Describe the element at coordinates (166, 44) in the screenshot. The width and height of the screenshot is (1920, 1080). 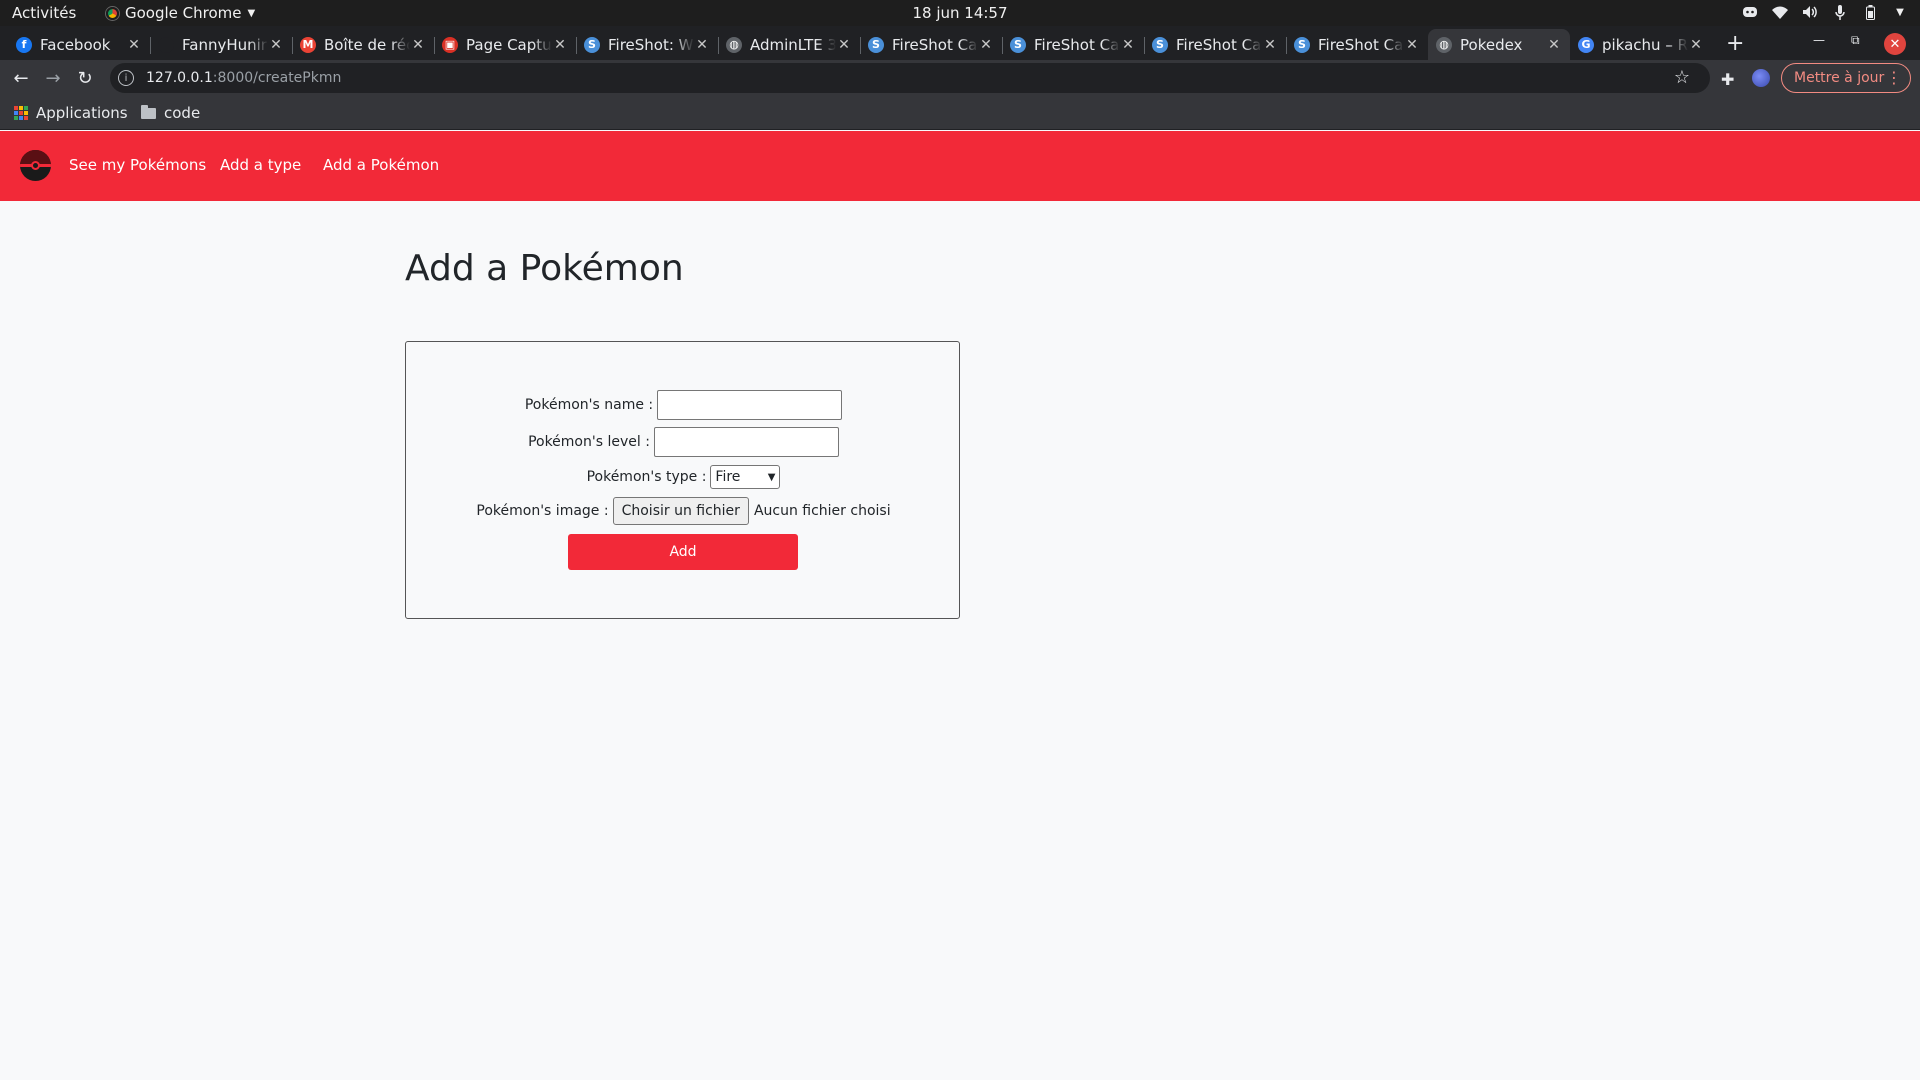
I see `github-icon` at that location.